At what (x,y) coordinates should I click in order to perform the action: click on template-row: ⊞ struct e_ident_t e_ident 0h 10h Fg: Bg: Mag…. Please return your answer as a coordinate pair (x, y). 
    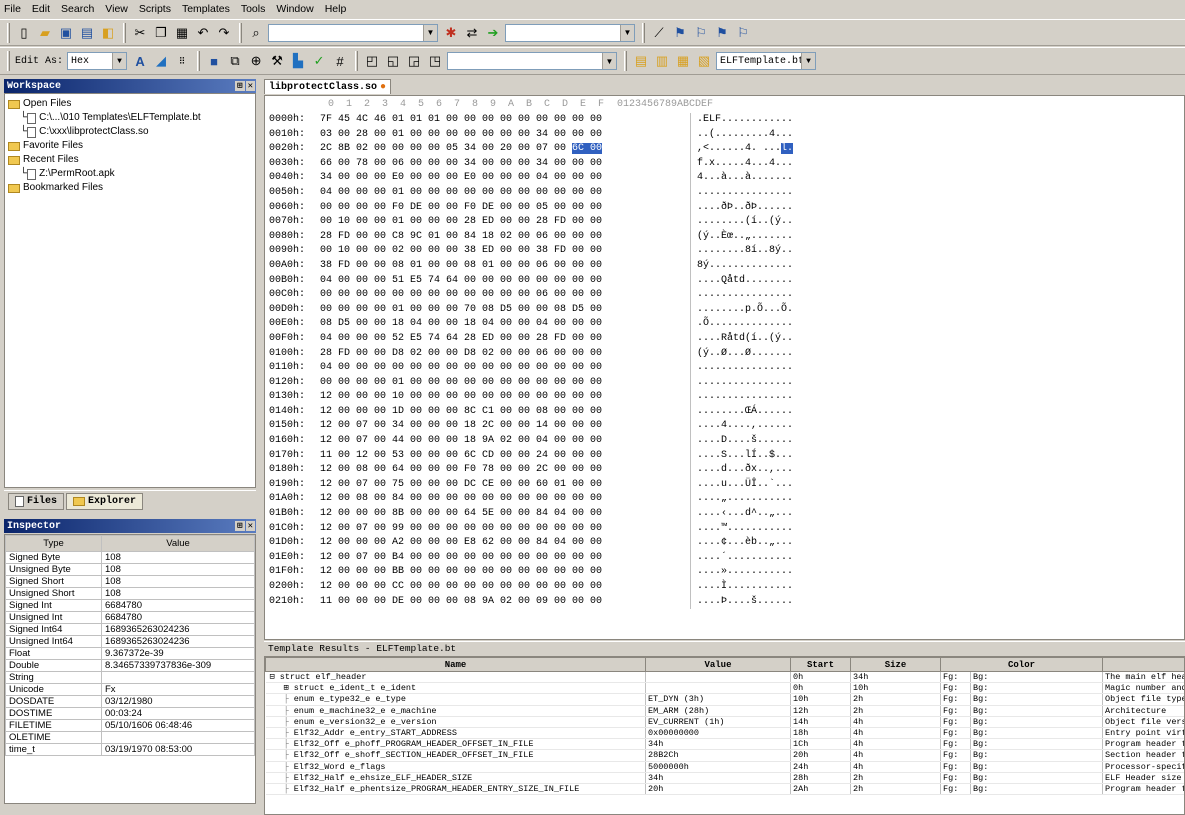
    Looking at the image, I should click on (724, 688).